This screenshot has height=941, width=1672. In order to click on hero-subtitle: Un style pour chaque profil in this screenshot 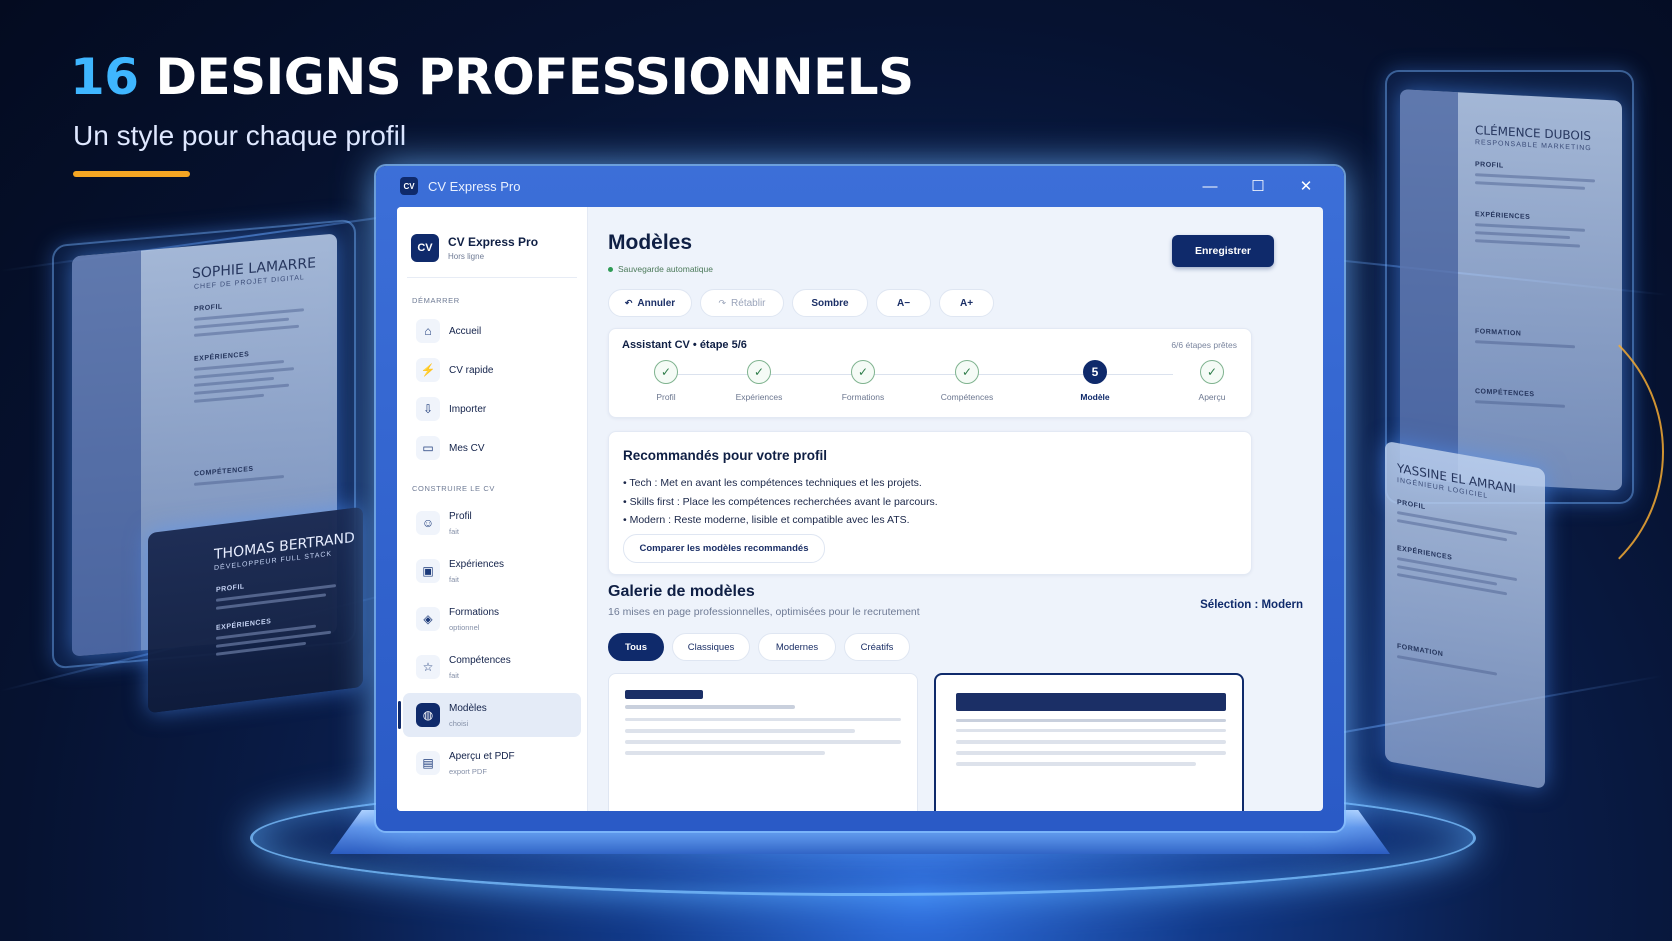, I will do `click(240, 135)`.